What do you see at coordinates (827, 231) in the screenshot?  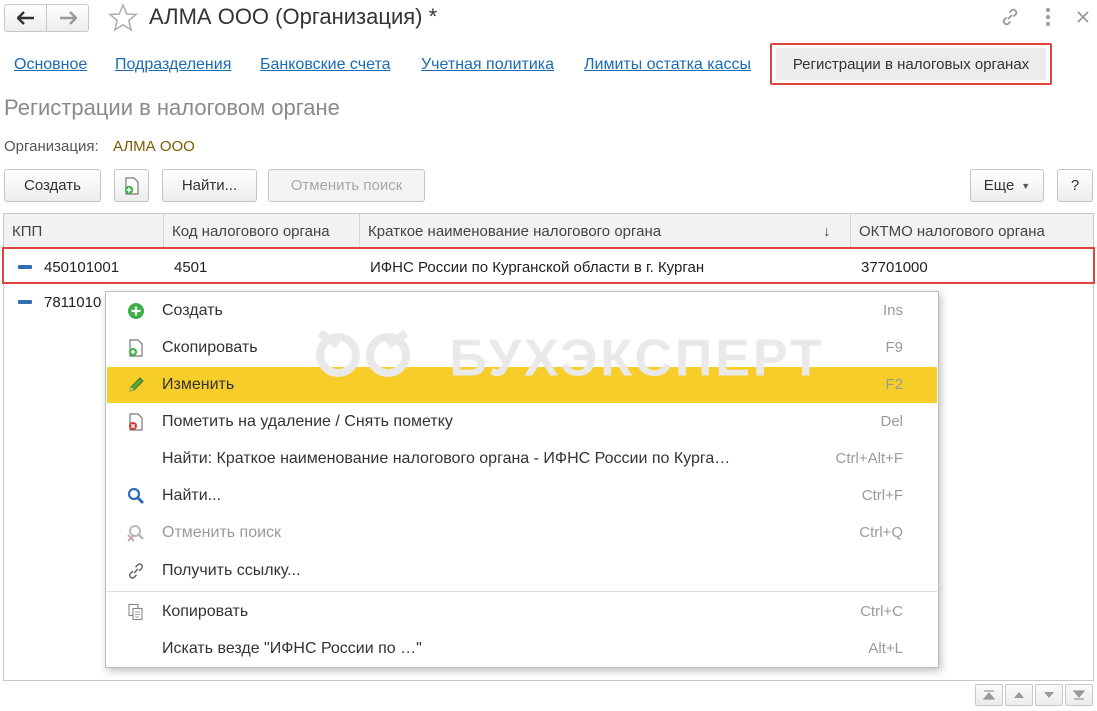 I see `sort-down-icon: ↓` at bounding box center [827, 231].